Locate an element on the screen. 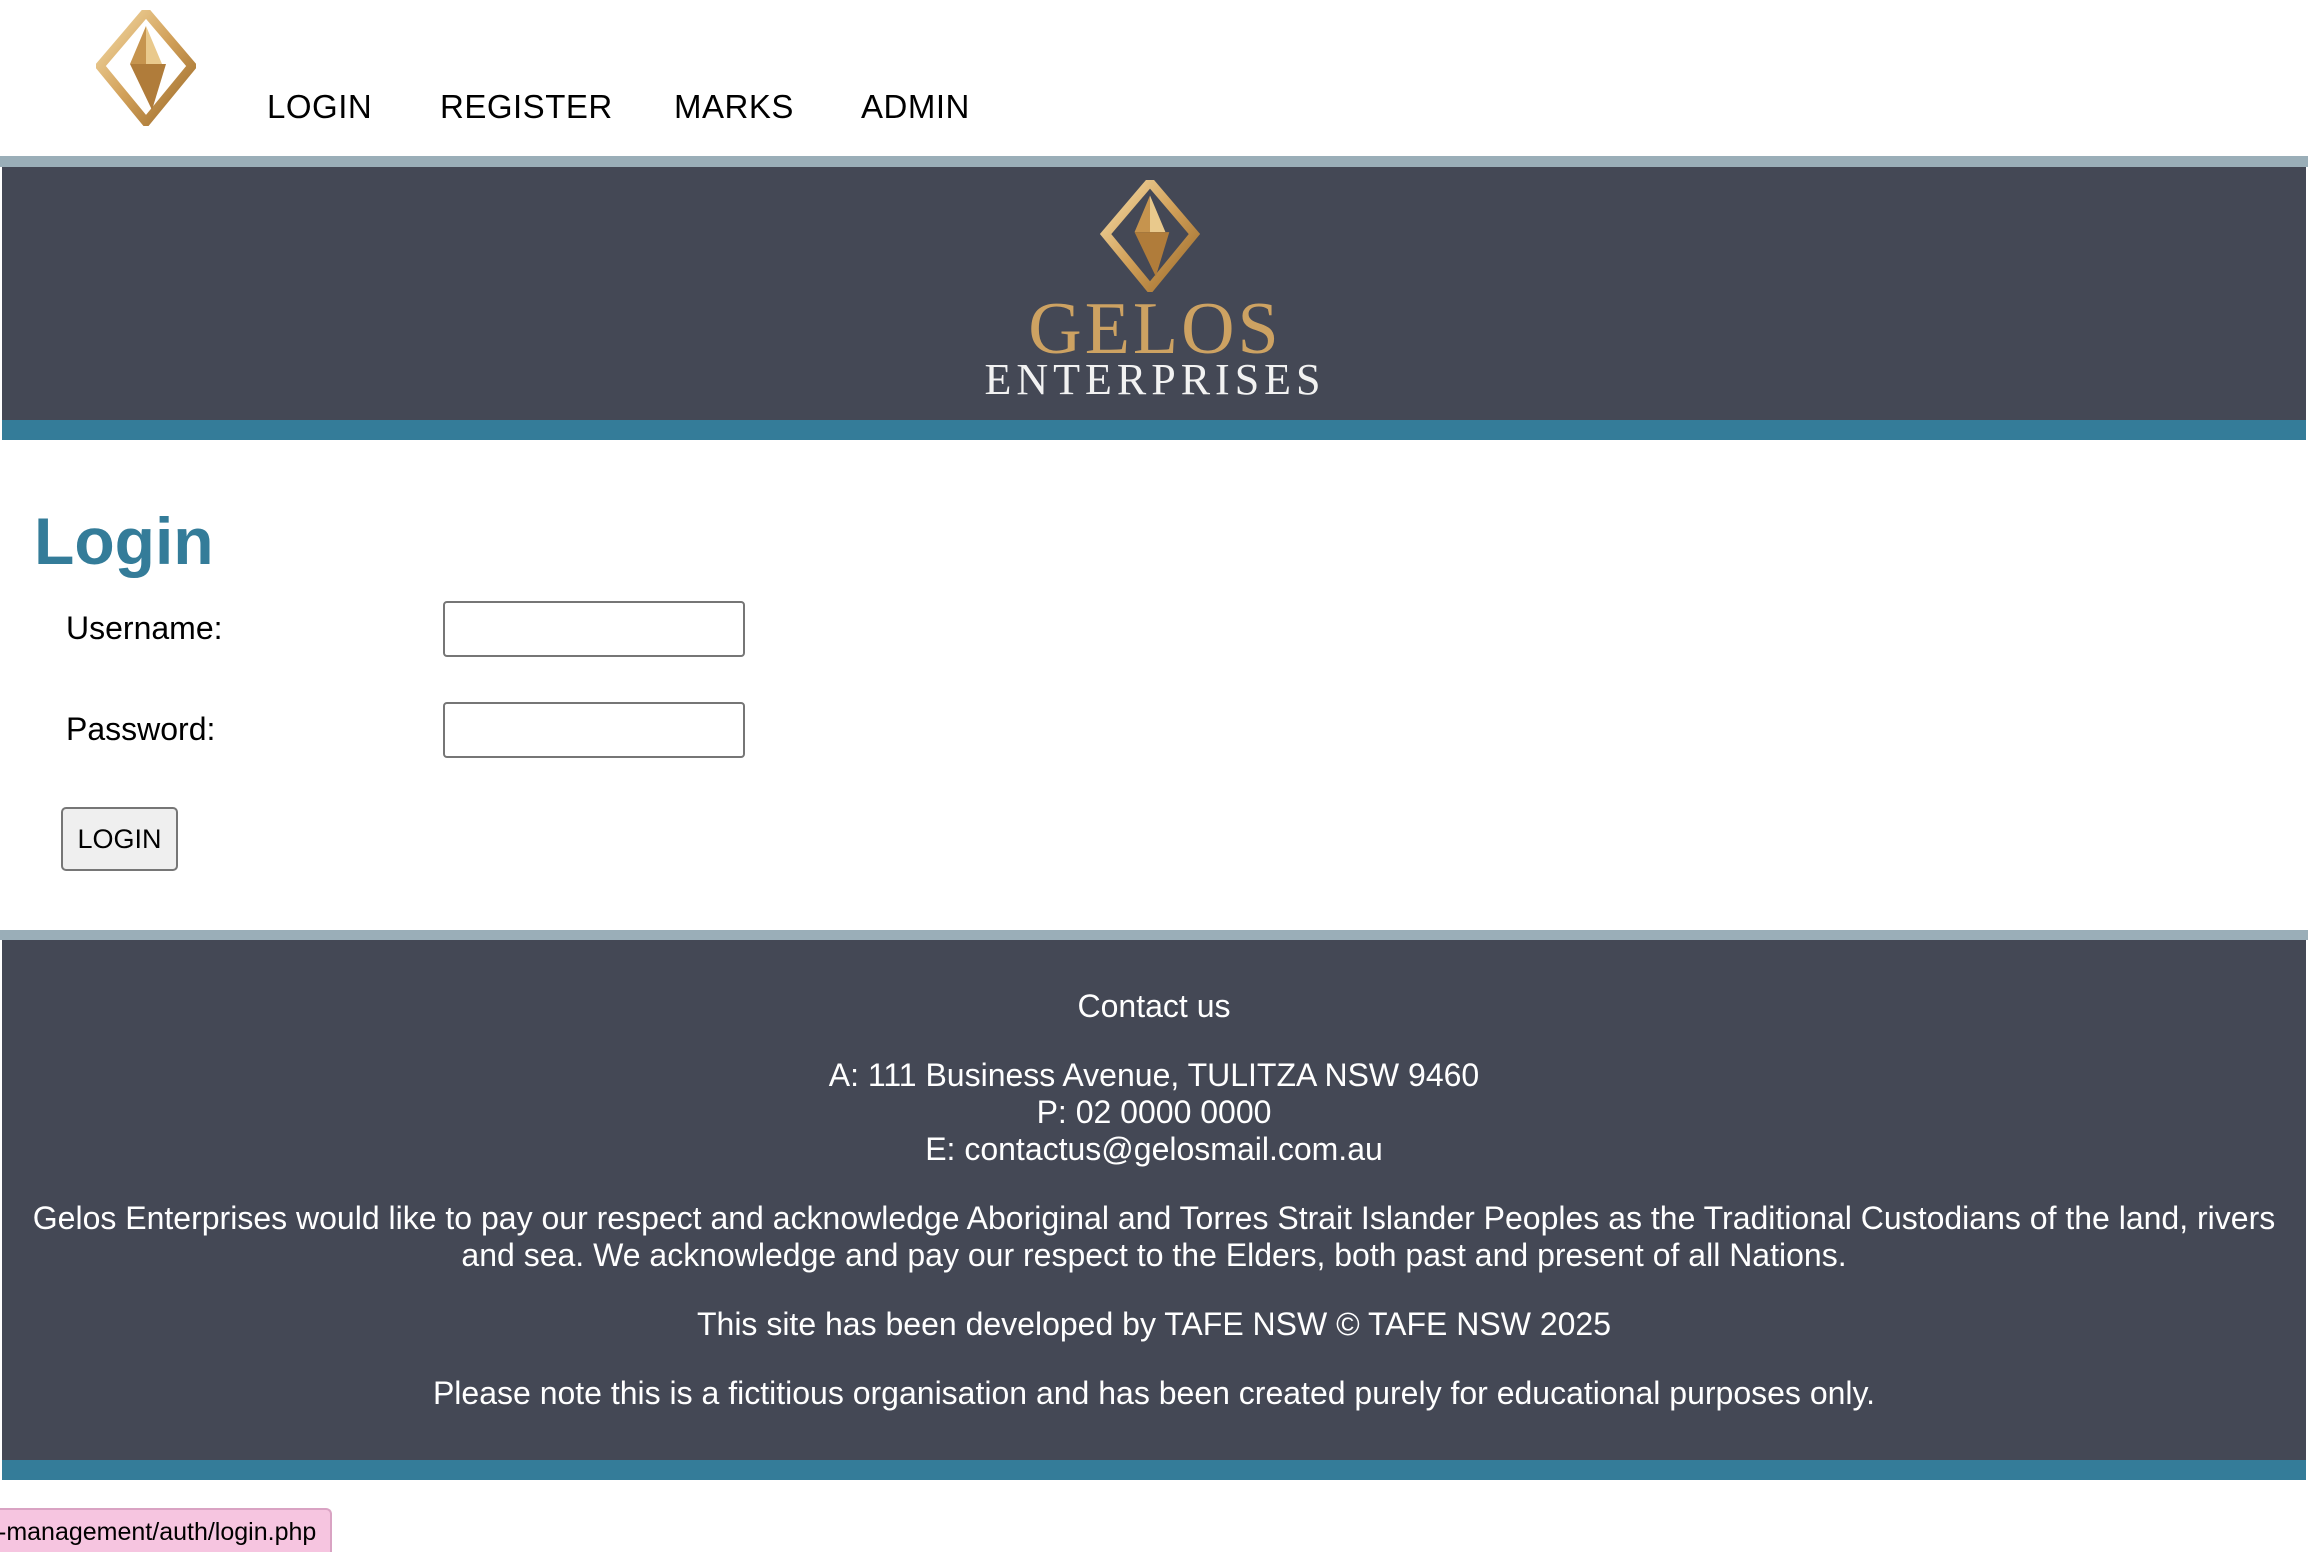 This screenshot has height=1554, width=2308. nav-marks-link: MARKS is located at coordinates (734, 107).